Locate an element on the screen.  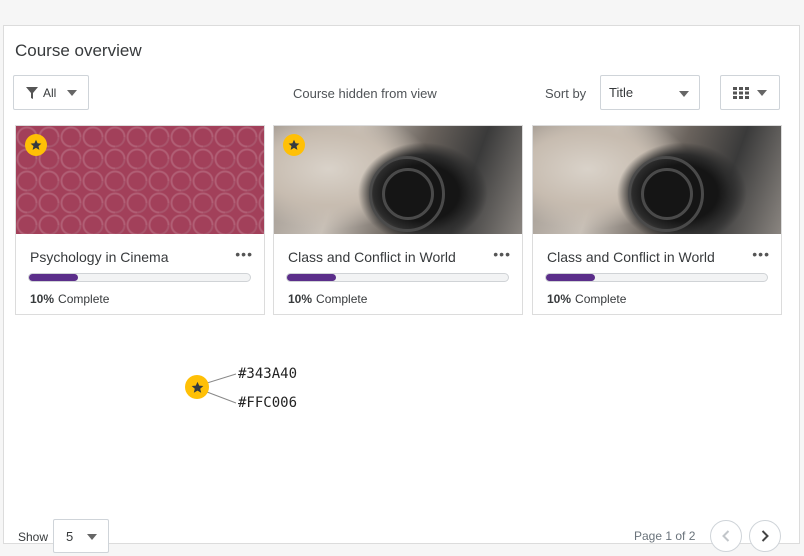
legend-star-badge is located at coordinates (197, 387).